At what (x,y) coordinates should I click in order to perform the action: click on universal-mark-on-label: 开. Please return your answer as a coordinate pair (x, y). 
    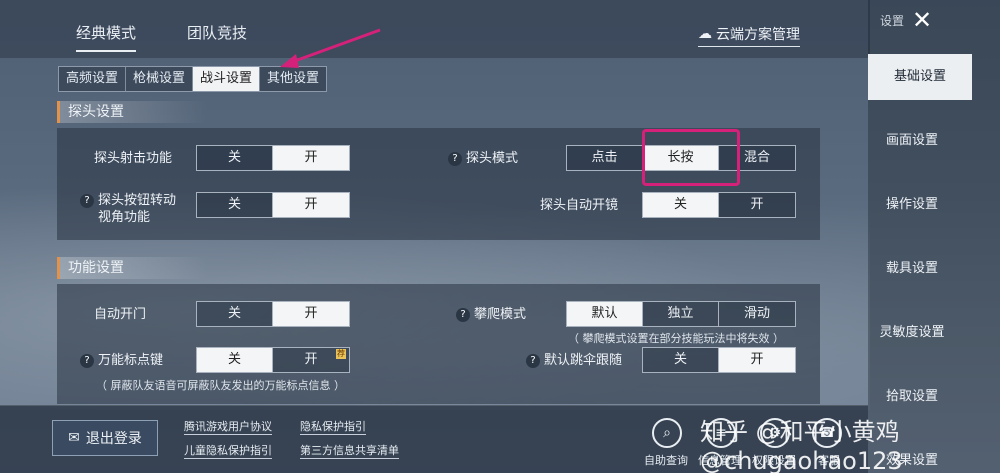
    Looking at the image, I should click on (311, 359).